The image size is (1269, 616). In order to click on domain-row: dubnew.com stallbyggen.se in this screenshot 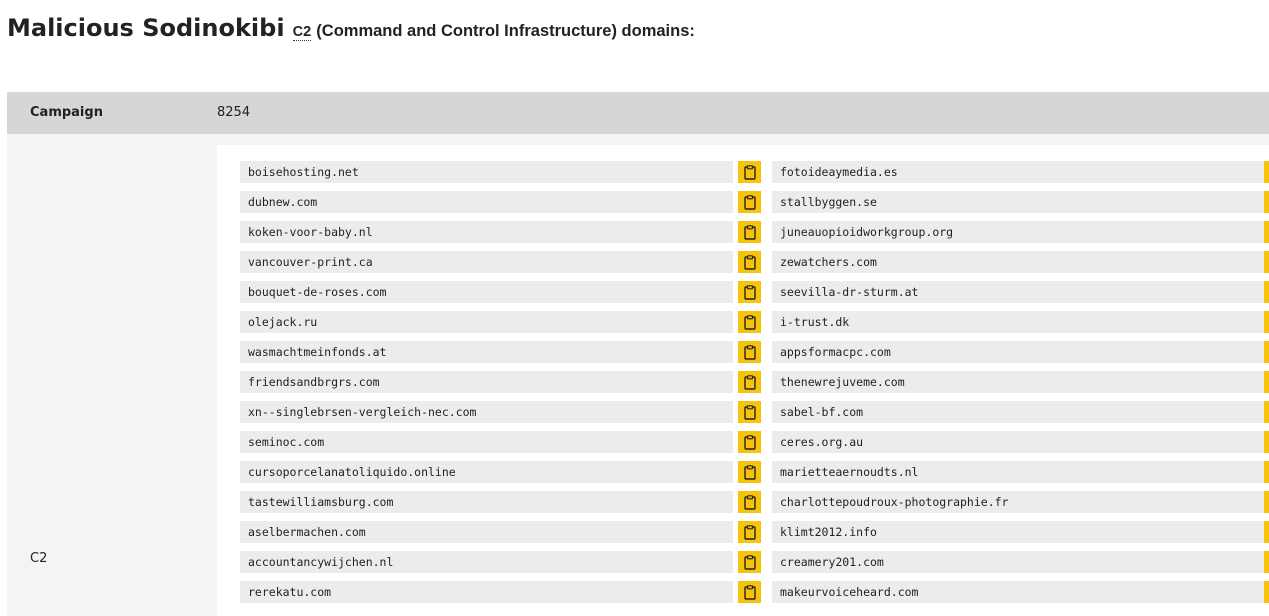, I will do `click(754, 202)`.